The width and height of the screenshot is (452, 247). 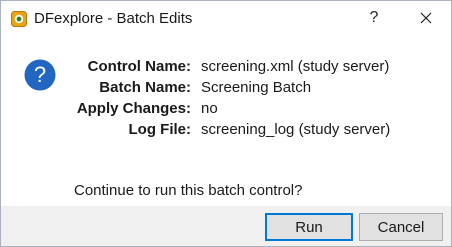 What do you see at coordinates (256, 87) in the screenshot?
I see `batch-name-value: Screening Batch` at bounding box center [256, 87].